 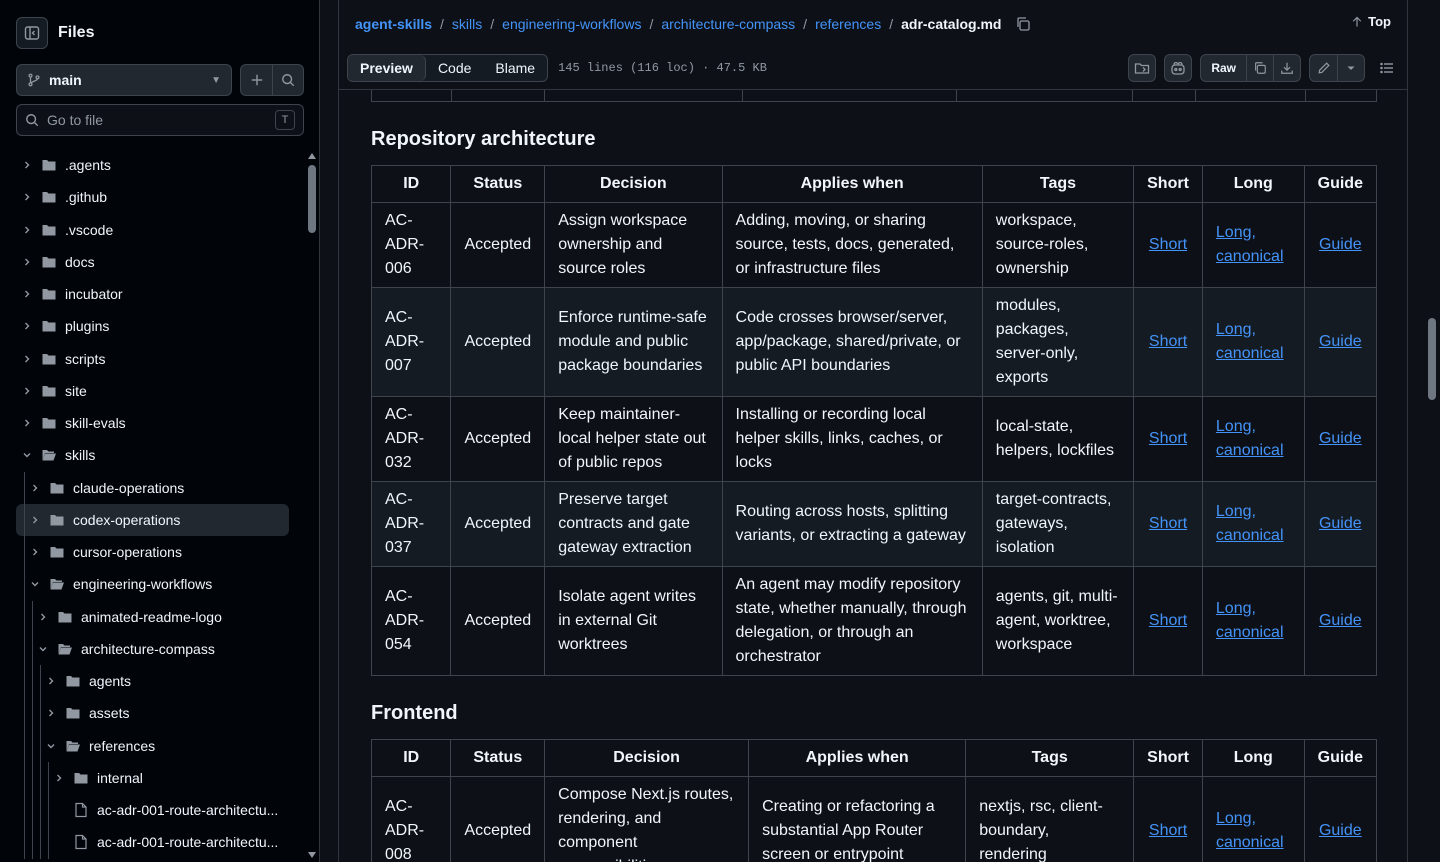 I want to click on breadcrumb-link: engineering-workflows, so click(x=571, y=24).